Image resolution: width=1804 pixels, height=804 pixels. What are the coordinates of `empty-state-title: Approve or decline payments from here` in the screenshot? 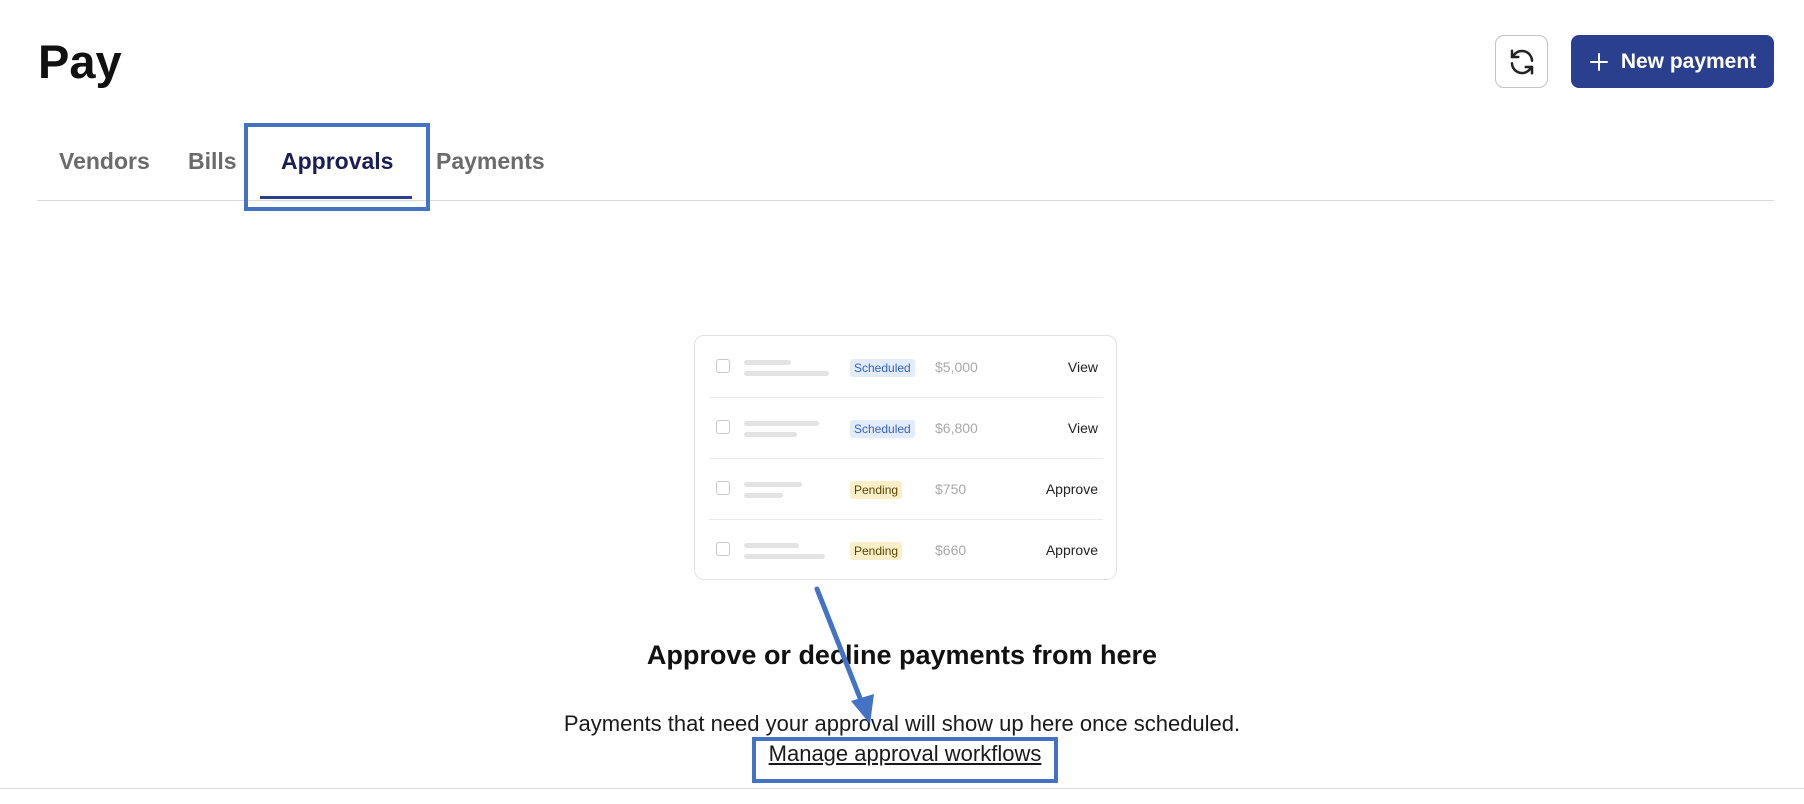 It's located at (902, 655).